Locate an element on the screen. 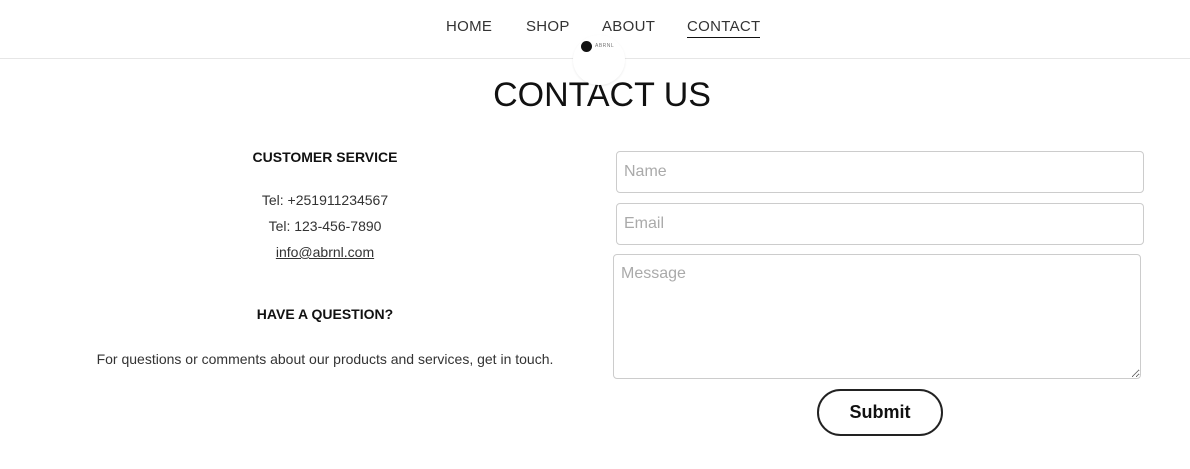  logo-text: ABRNL is located at coordinates (605, 46).